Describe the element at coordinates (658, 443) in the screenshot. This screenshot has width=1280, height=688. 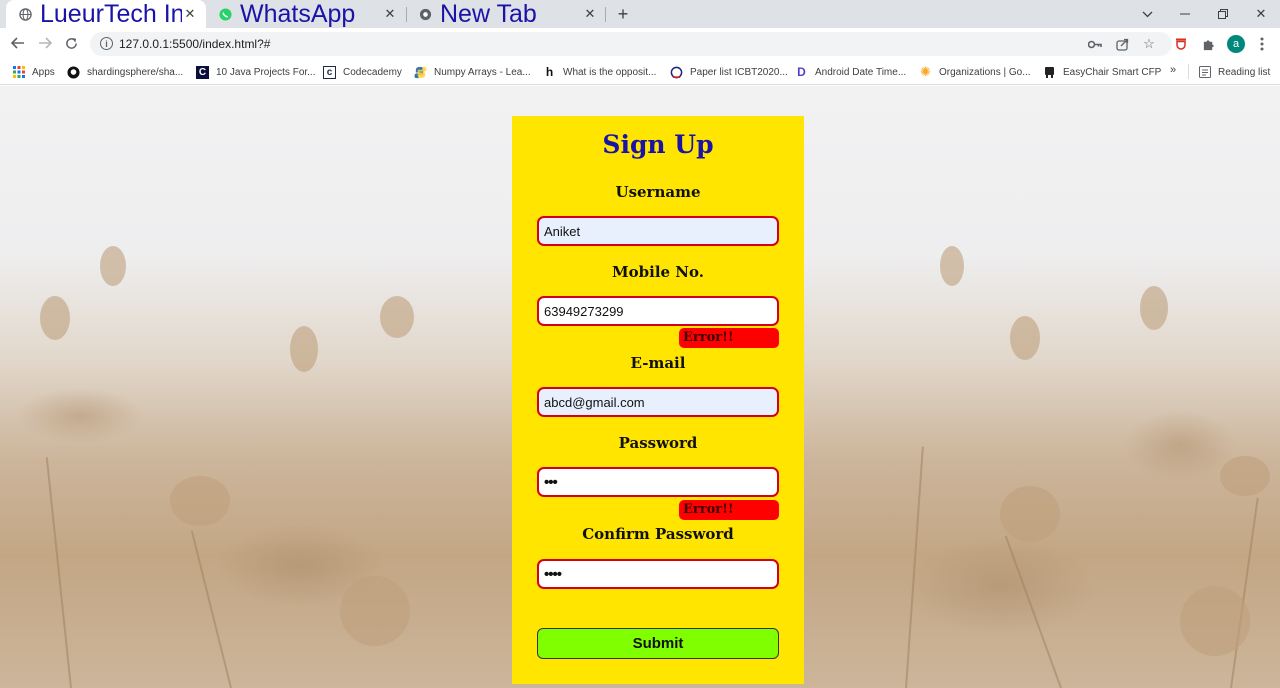
I see `password-label: Password` at that location.